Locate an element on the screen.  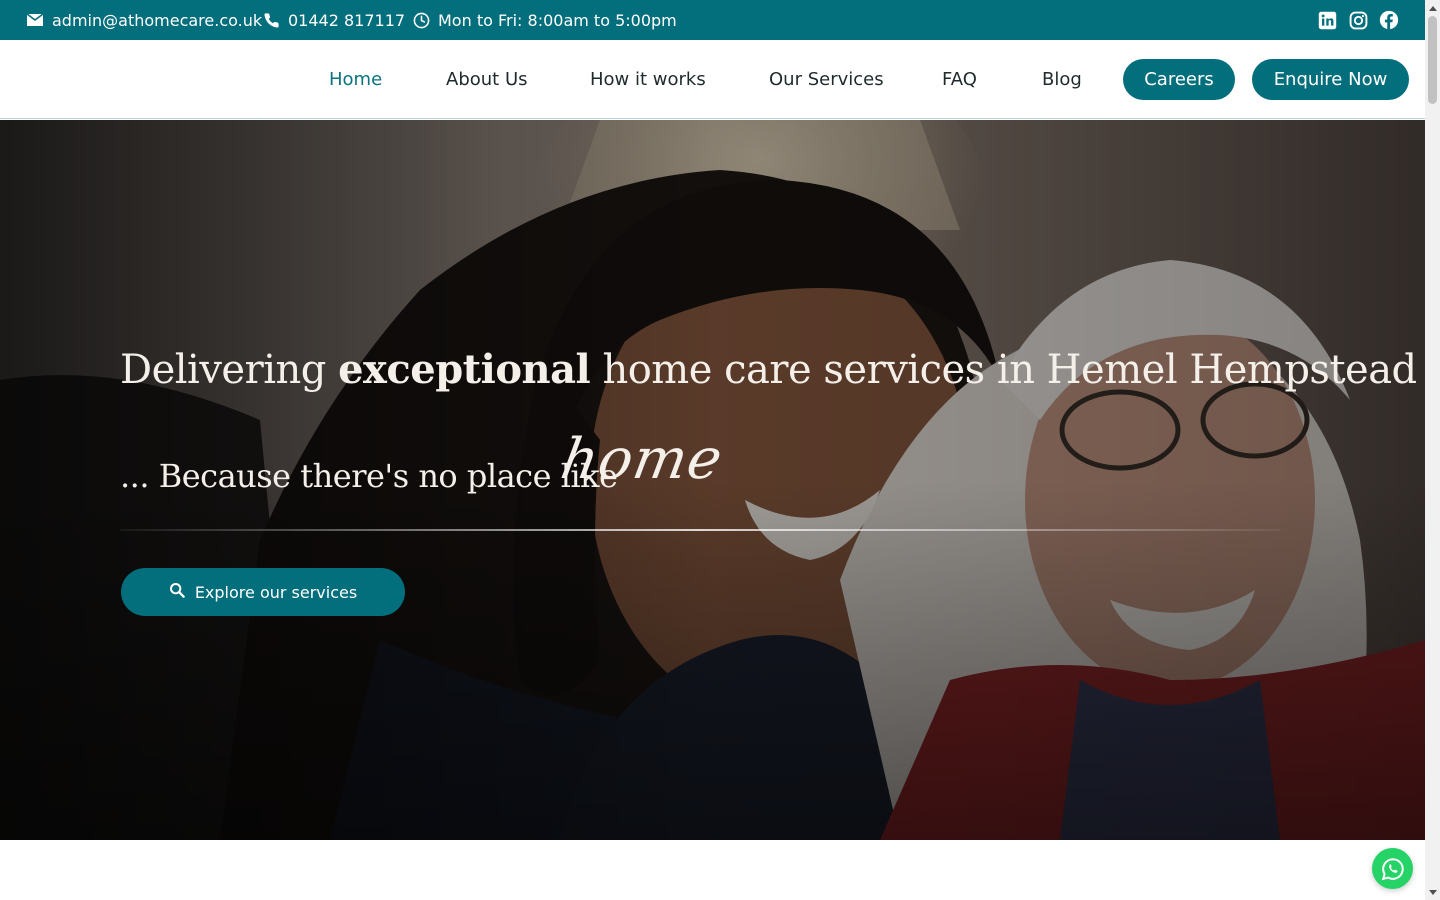
phone-icon is located at coordinates (271, 20).